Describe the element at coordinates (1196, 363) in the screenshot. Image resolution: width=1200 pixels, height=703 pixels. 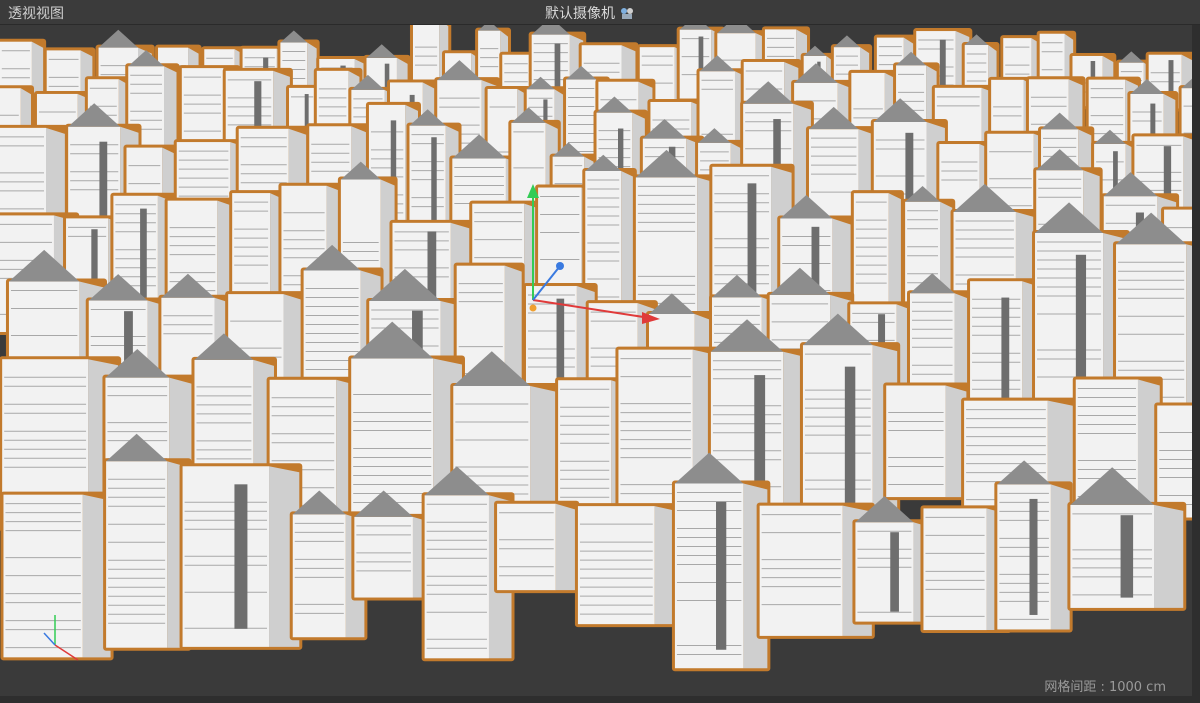
I see `vertical-scrollbar` at that location.